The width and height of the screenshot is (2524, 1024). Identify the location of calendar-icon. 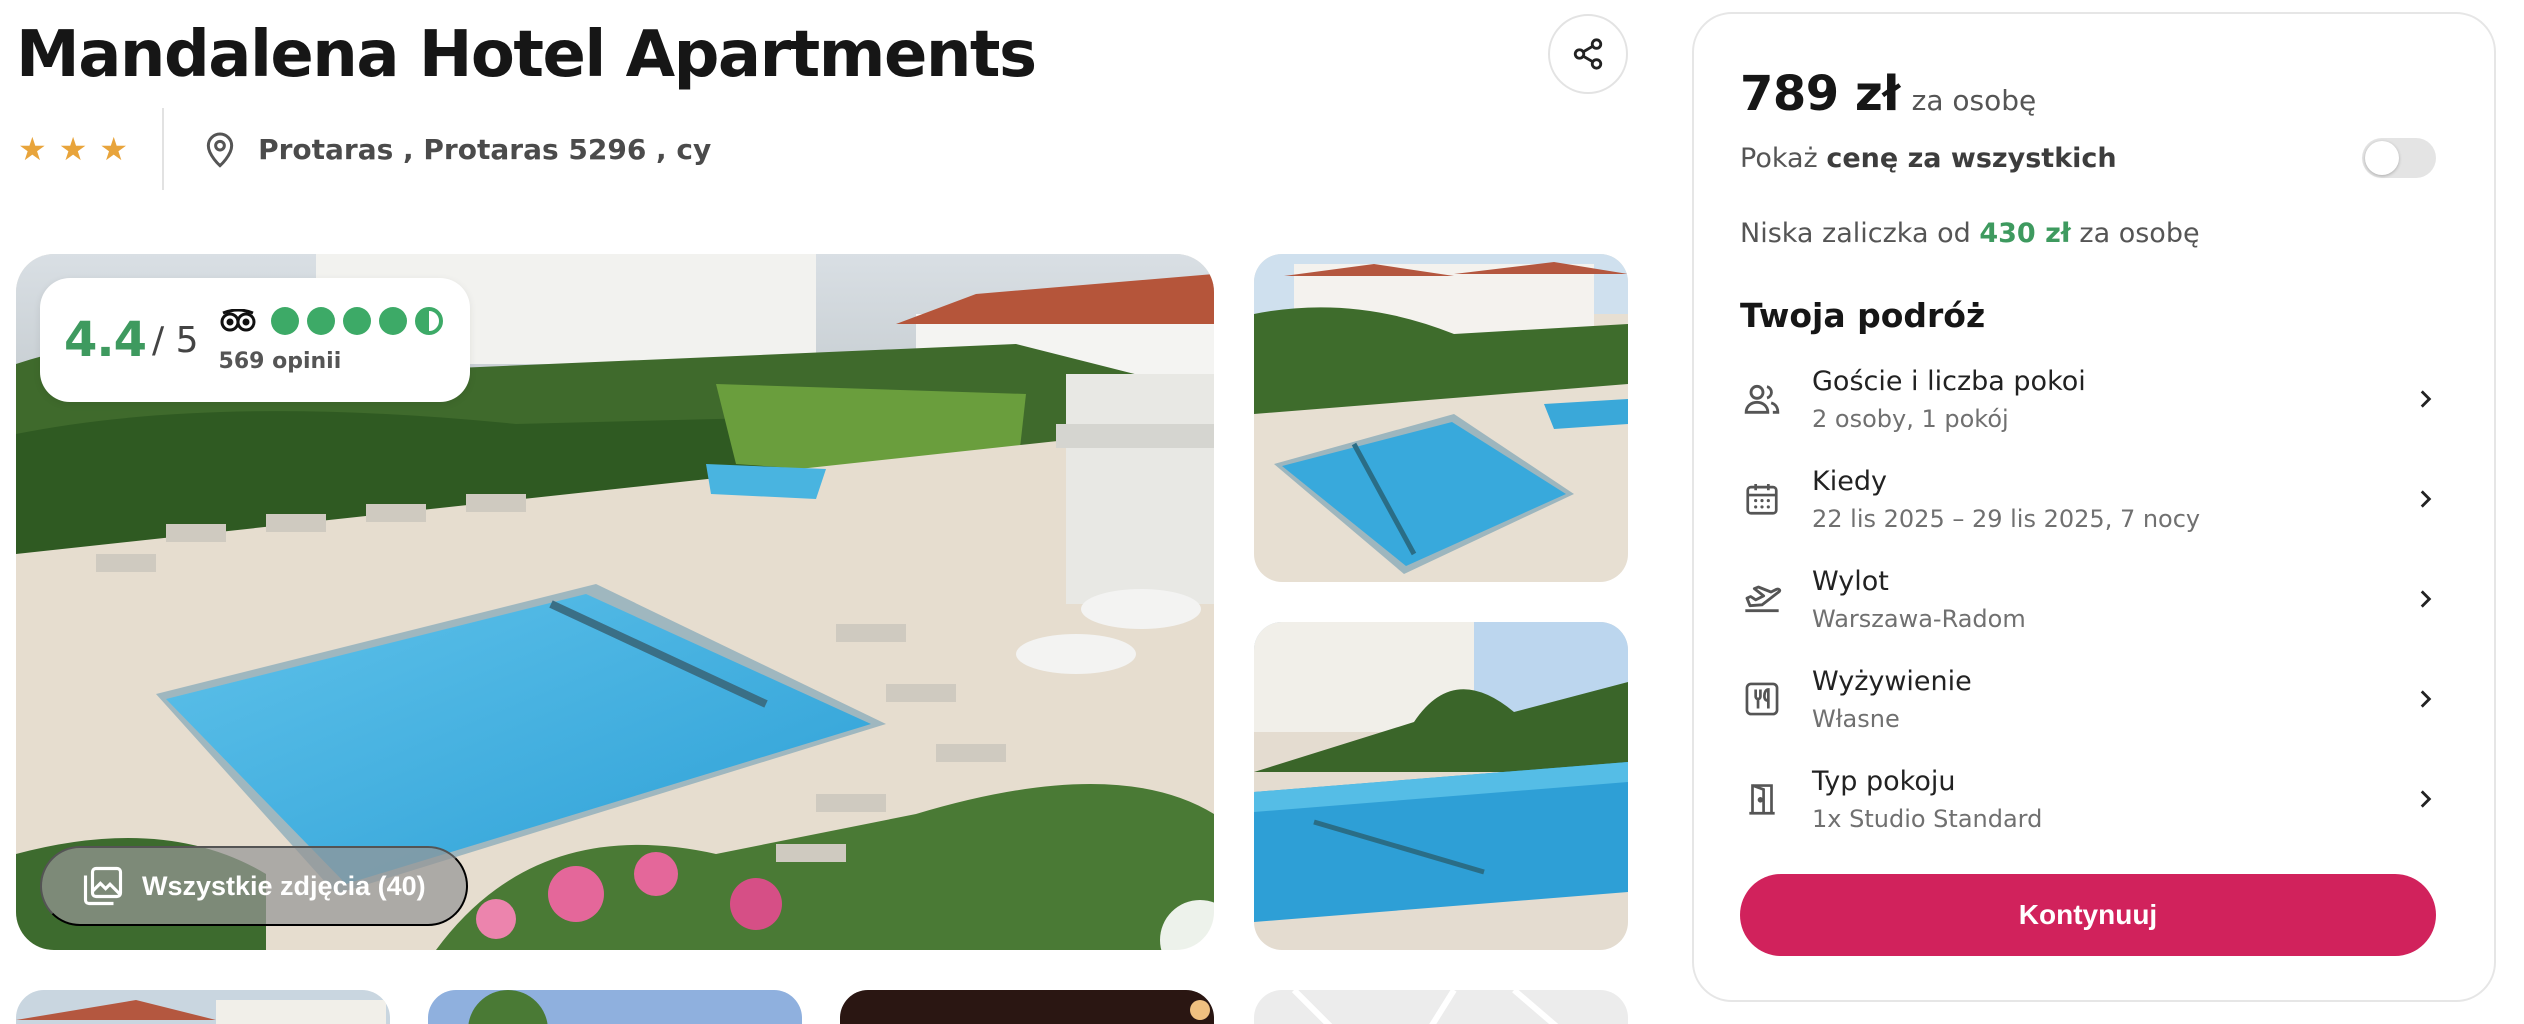
(1762, 499).